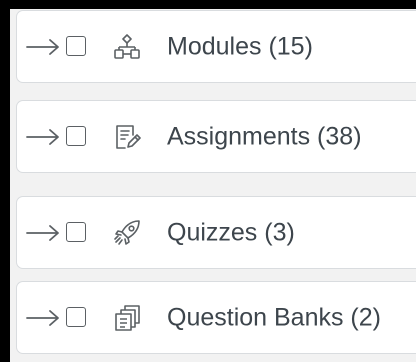  What do you see at coordinates (240, 46) in the screenshot?
I see `modules-label: Modules (15)` at bounding box center [240, 46].